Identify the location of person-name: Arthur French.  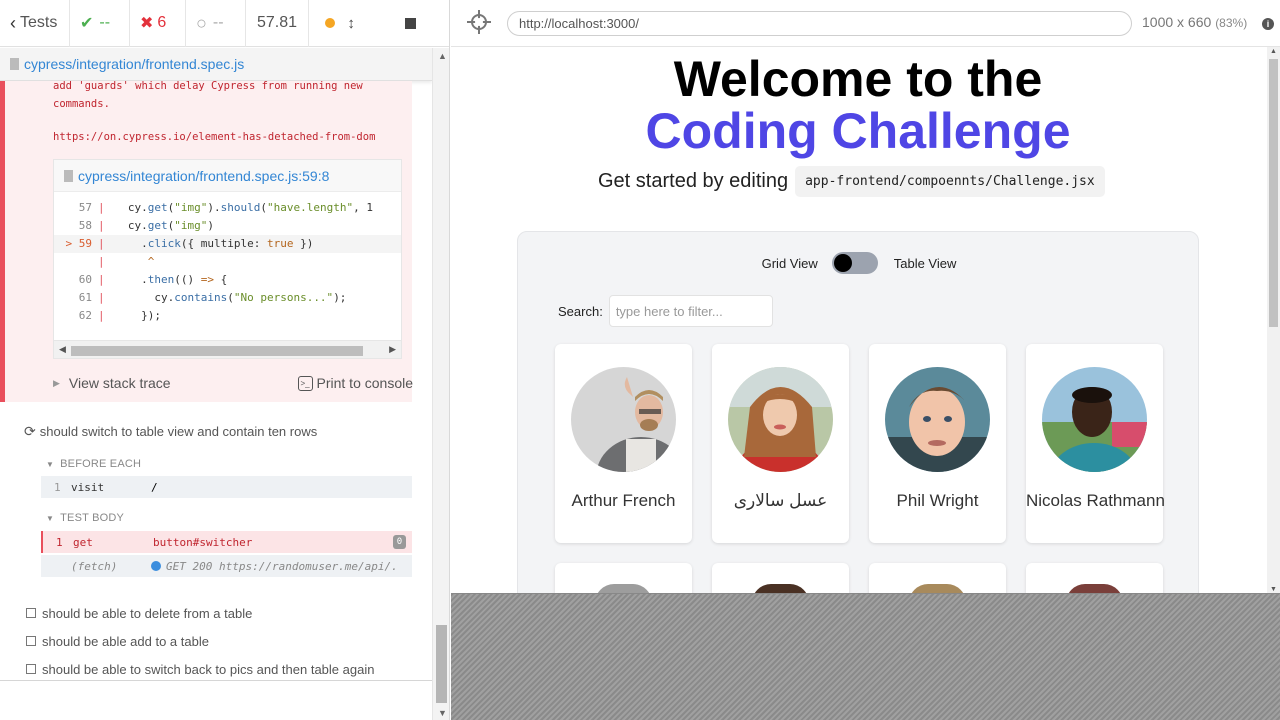
(623, 500).